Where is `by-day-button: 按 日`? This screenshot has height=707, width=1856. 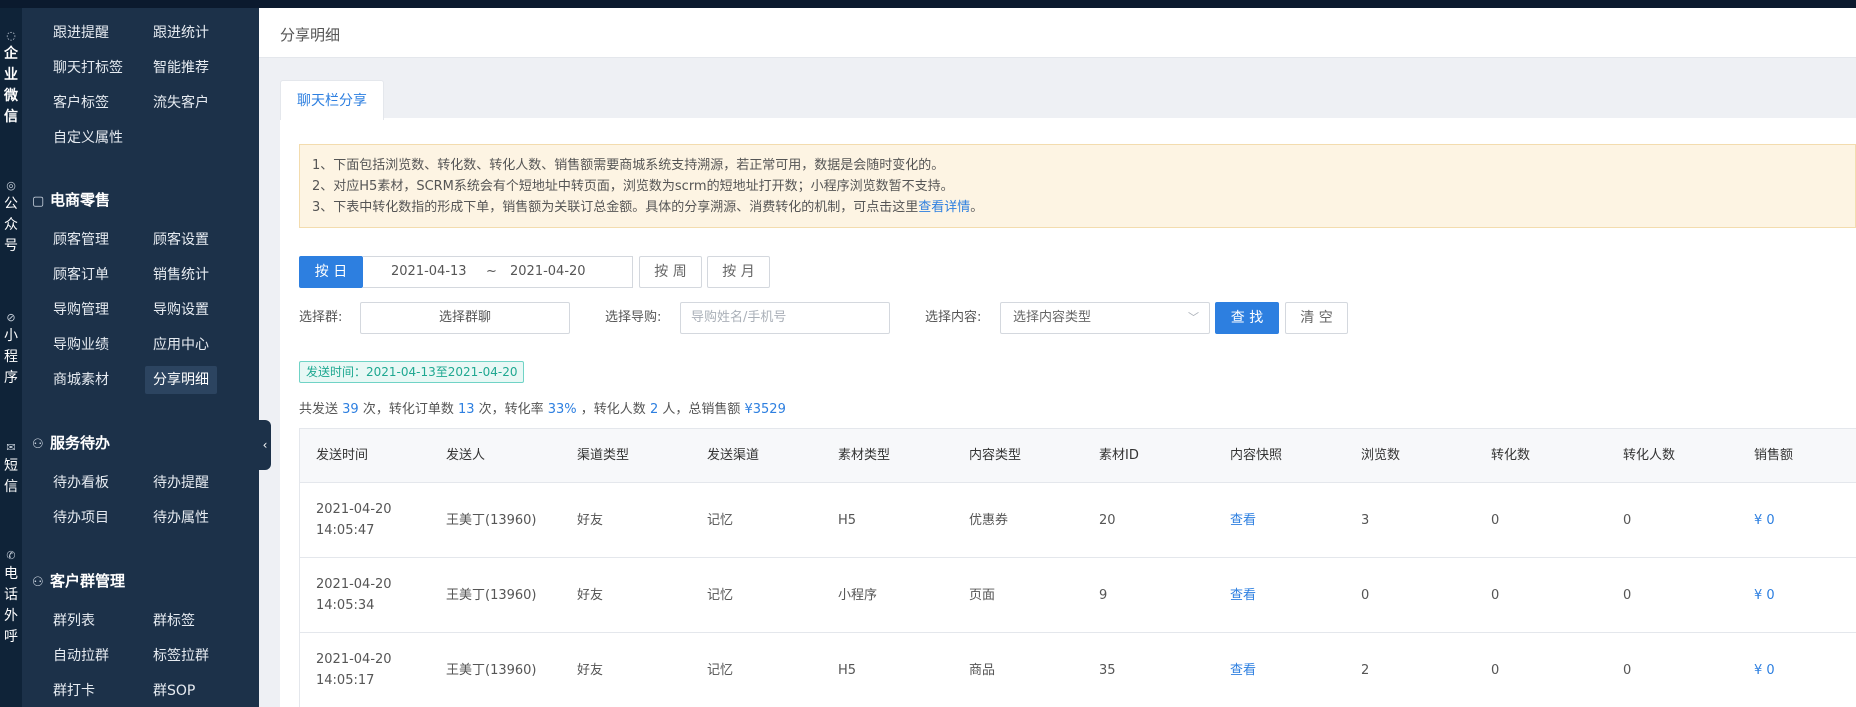 by-day-button: 按 日 is located at coordinates (331, 272).